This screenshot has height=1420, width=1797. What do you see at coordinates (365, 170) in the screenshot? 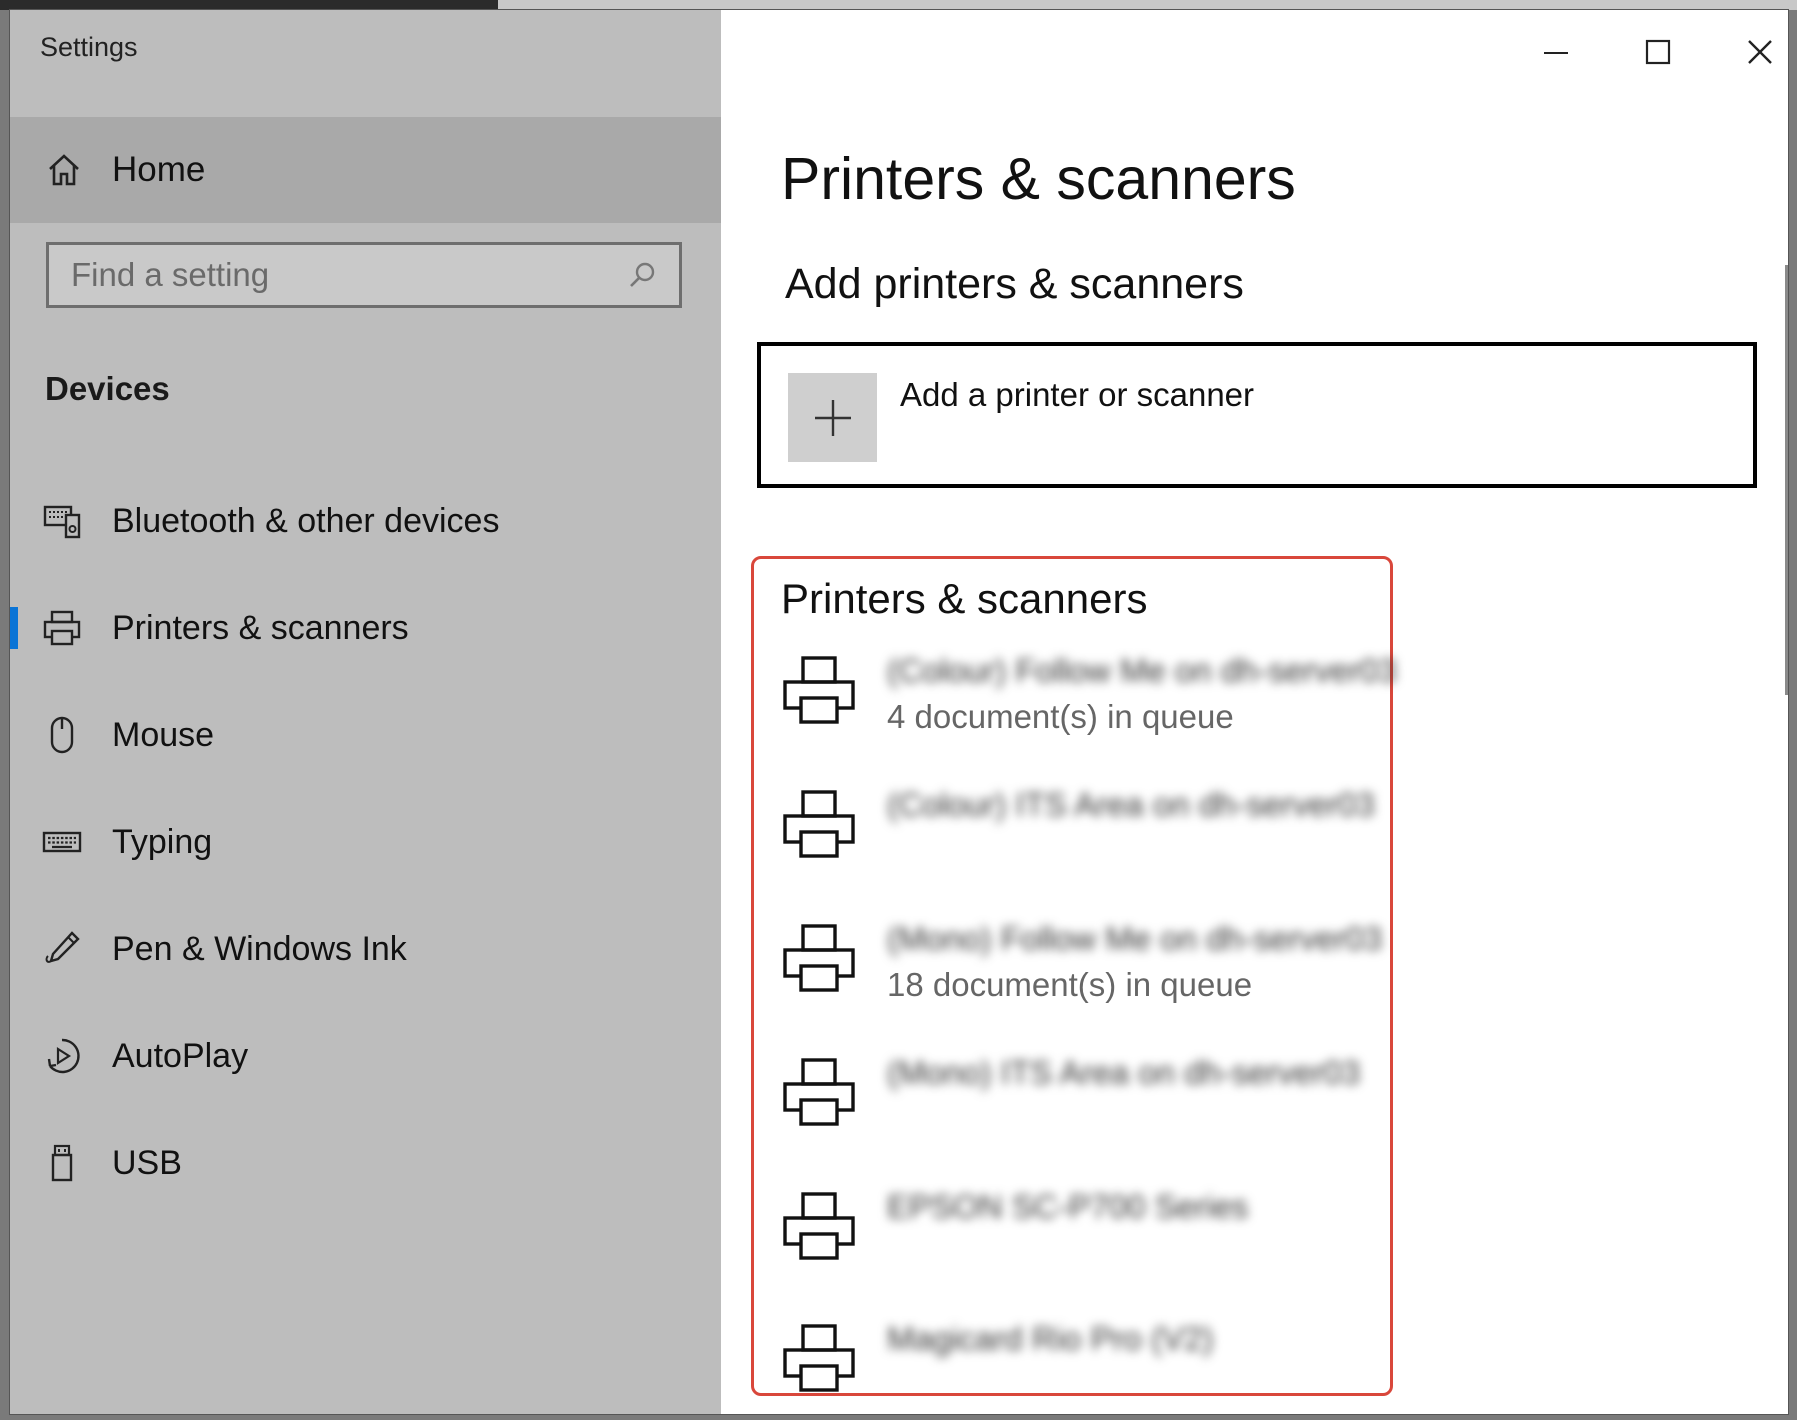
I see `home-nav-item: Home` at bounding box center [365, 170].